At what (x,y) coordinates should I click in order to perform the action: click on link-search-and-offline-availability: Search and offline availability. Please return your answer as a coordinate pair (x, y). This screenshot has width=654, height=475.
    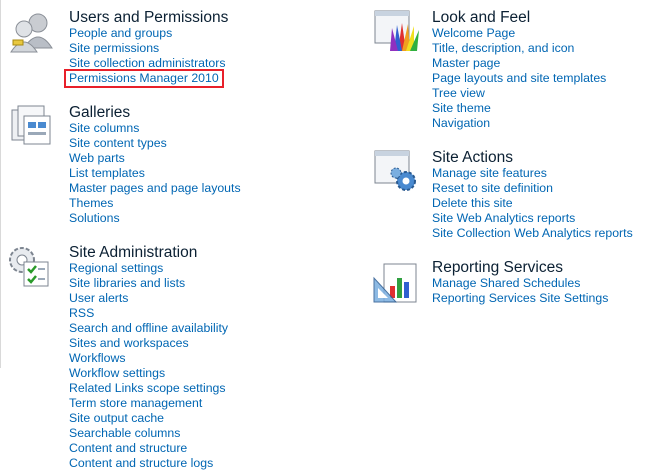
    Looking at the image, I should click on (148, 328).